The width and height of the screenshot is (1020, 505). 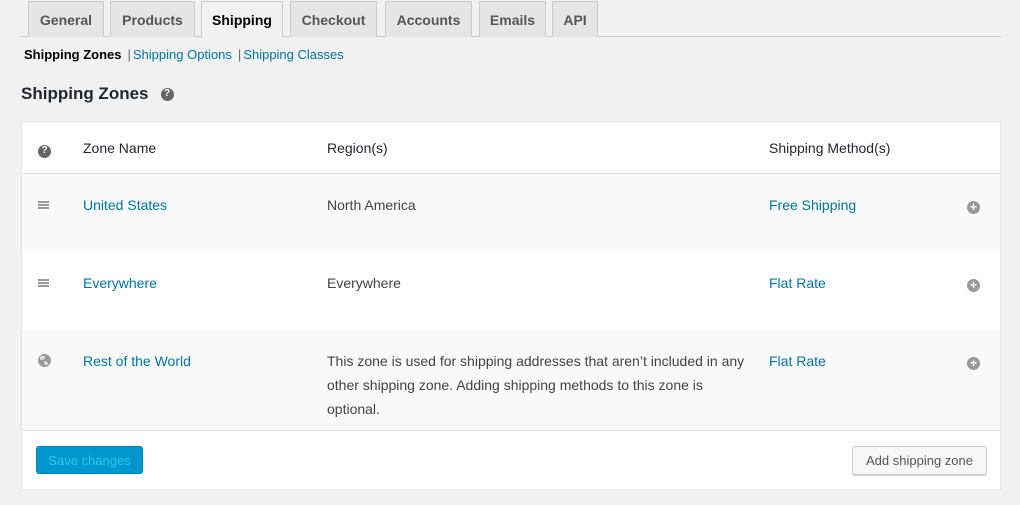 I want to click on page-title: Shipping Zones ?, so click(x=97, y=94).